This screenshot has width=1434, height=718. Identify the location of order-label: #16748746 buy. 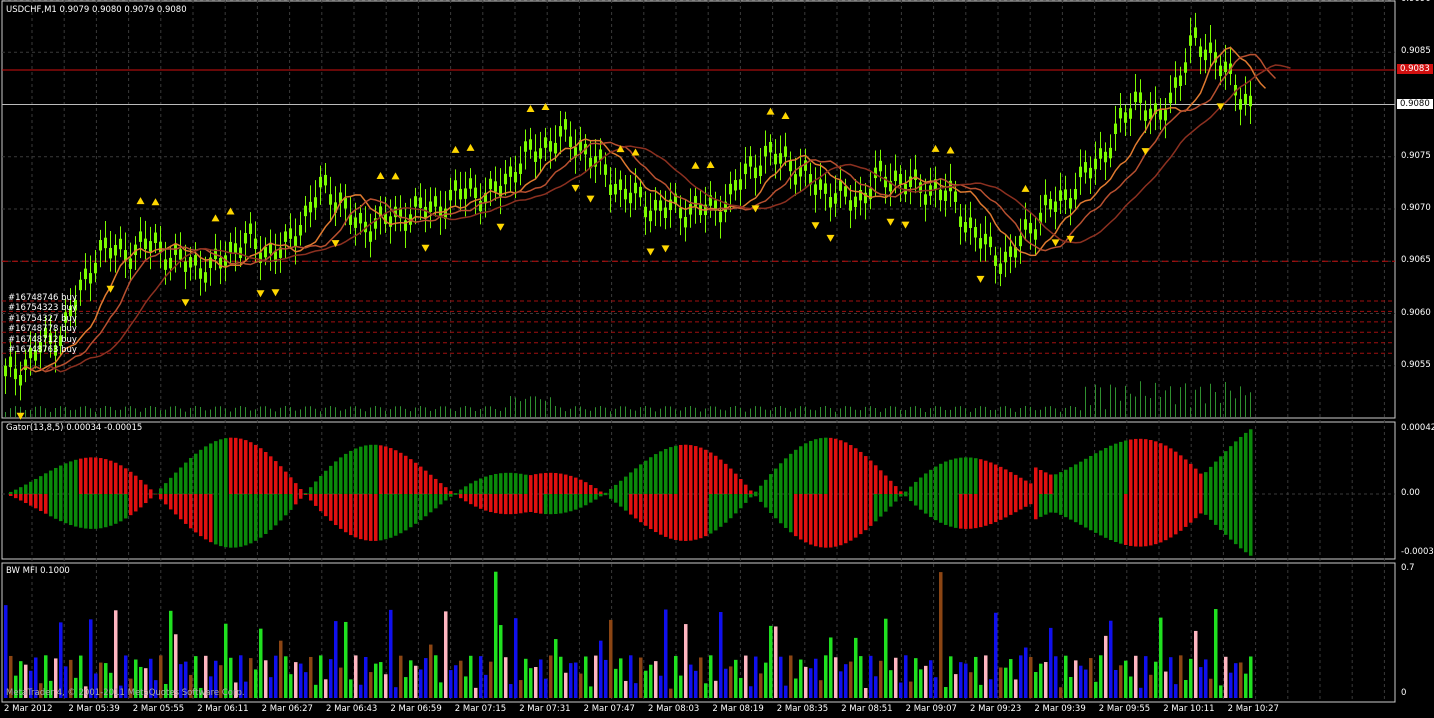
(42, 297).